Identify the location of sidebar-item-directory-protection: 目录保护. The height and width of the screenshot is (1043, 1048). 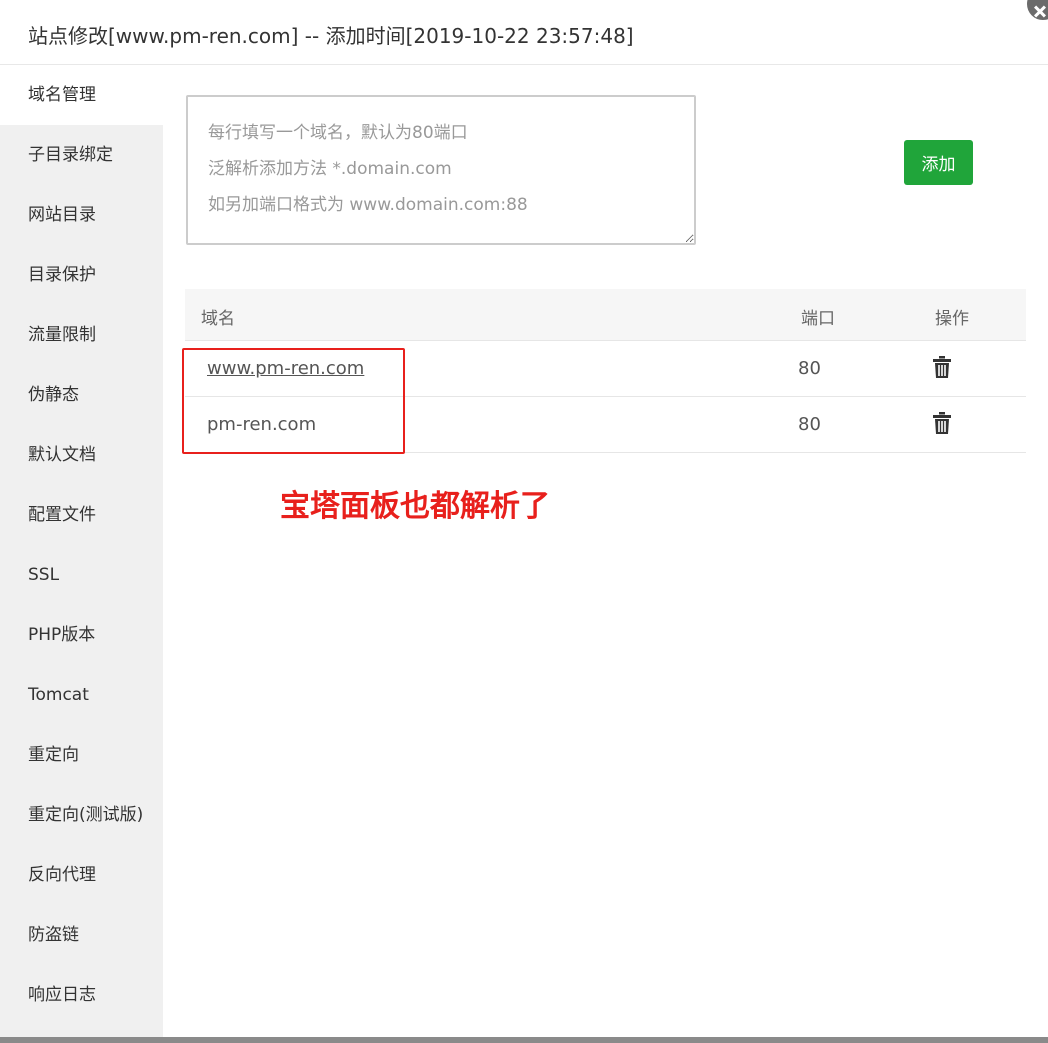
(81, 275).